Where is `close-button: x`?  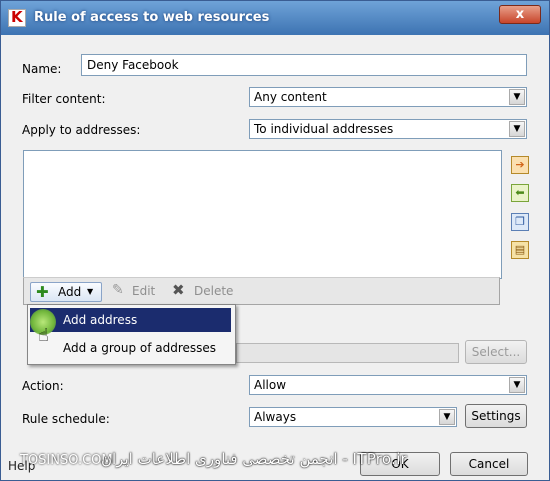 close-button: x is located at coordinates (520, 14).